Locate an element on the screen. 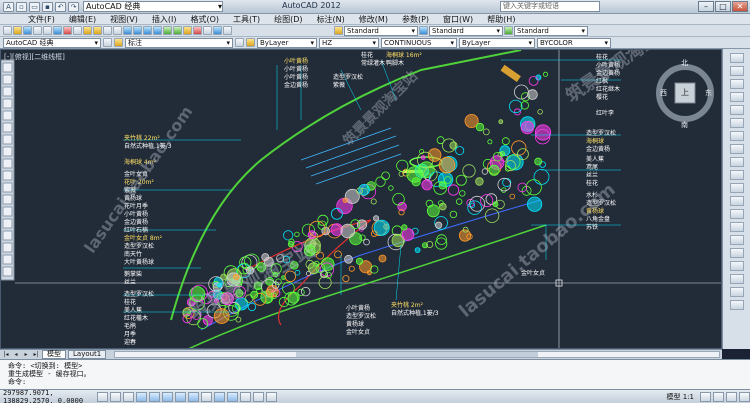  modify-stretch-icon is located at coordinates (736, 201).